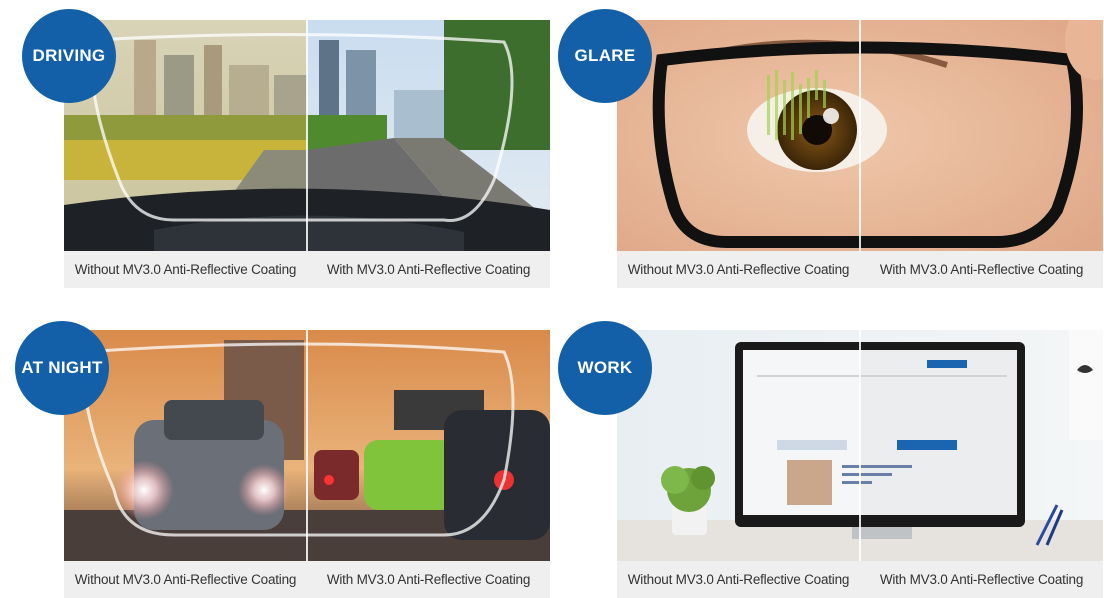 The height and width of the screenshot is (598, 1104). I want to click on work-badge: WORK, so click(605, 368).